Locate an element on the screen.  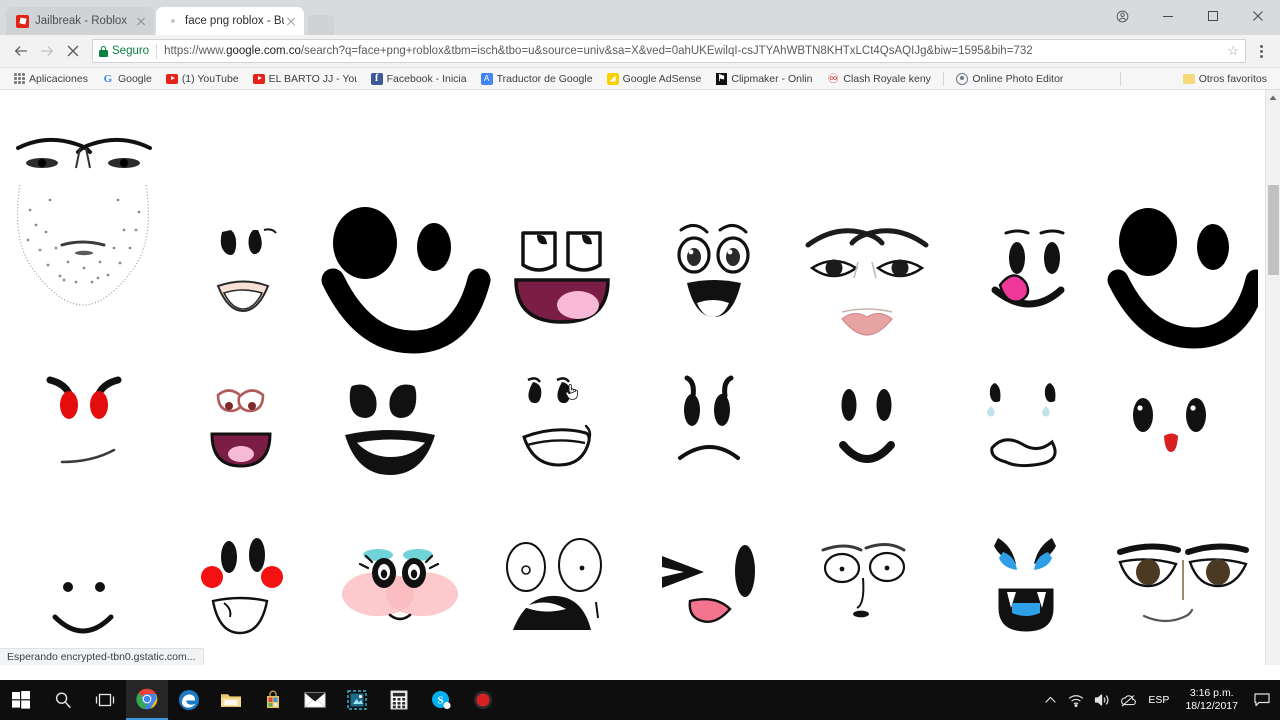
forward-arrow-icon is located at coordinates (47, 51).